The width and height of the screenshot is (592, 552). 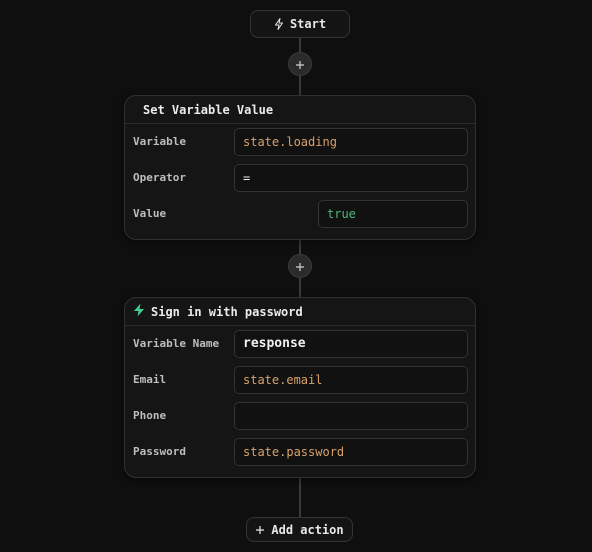 What do you see at coordinates (308, 24) in the screenshot?
I see `start-label: Start` at bounding box center [308, 24].